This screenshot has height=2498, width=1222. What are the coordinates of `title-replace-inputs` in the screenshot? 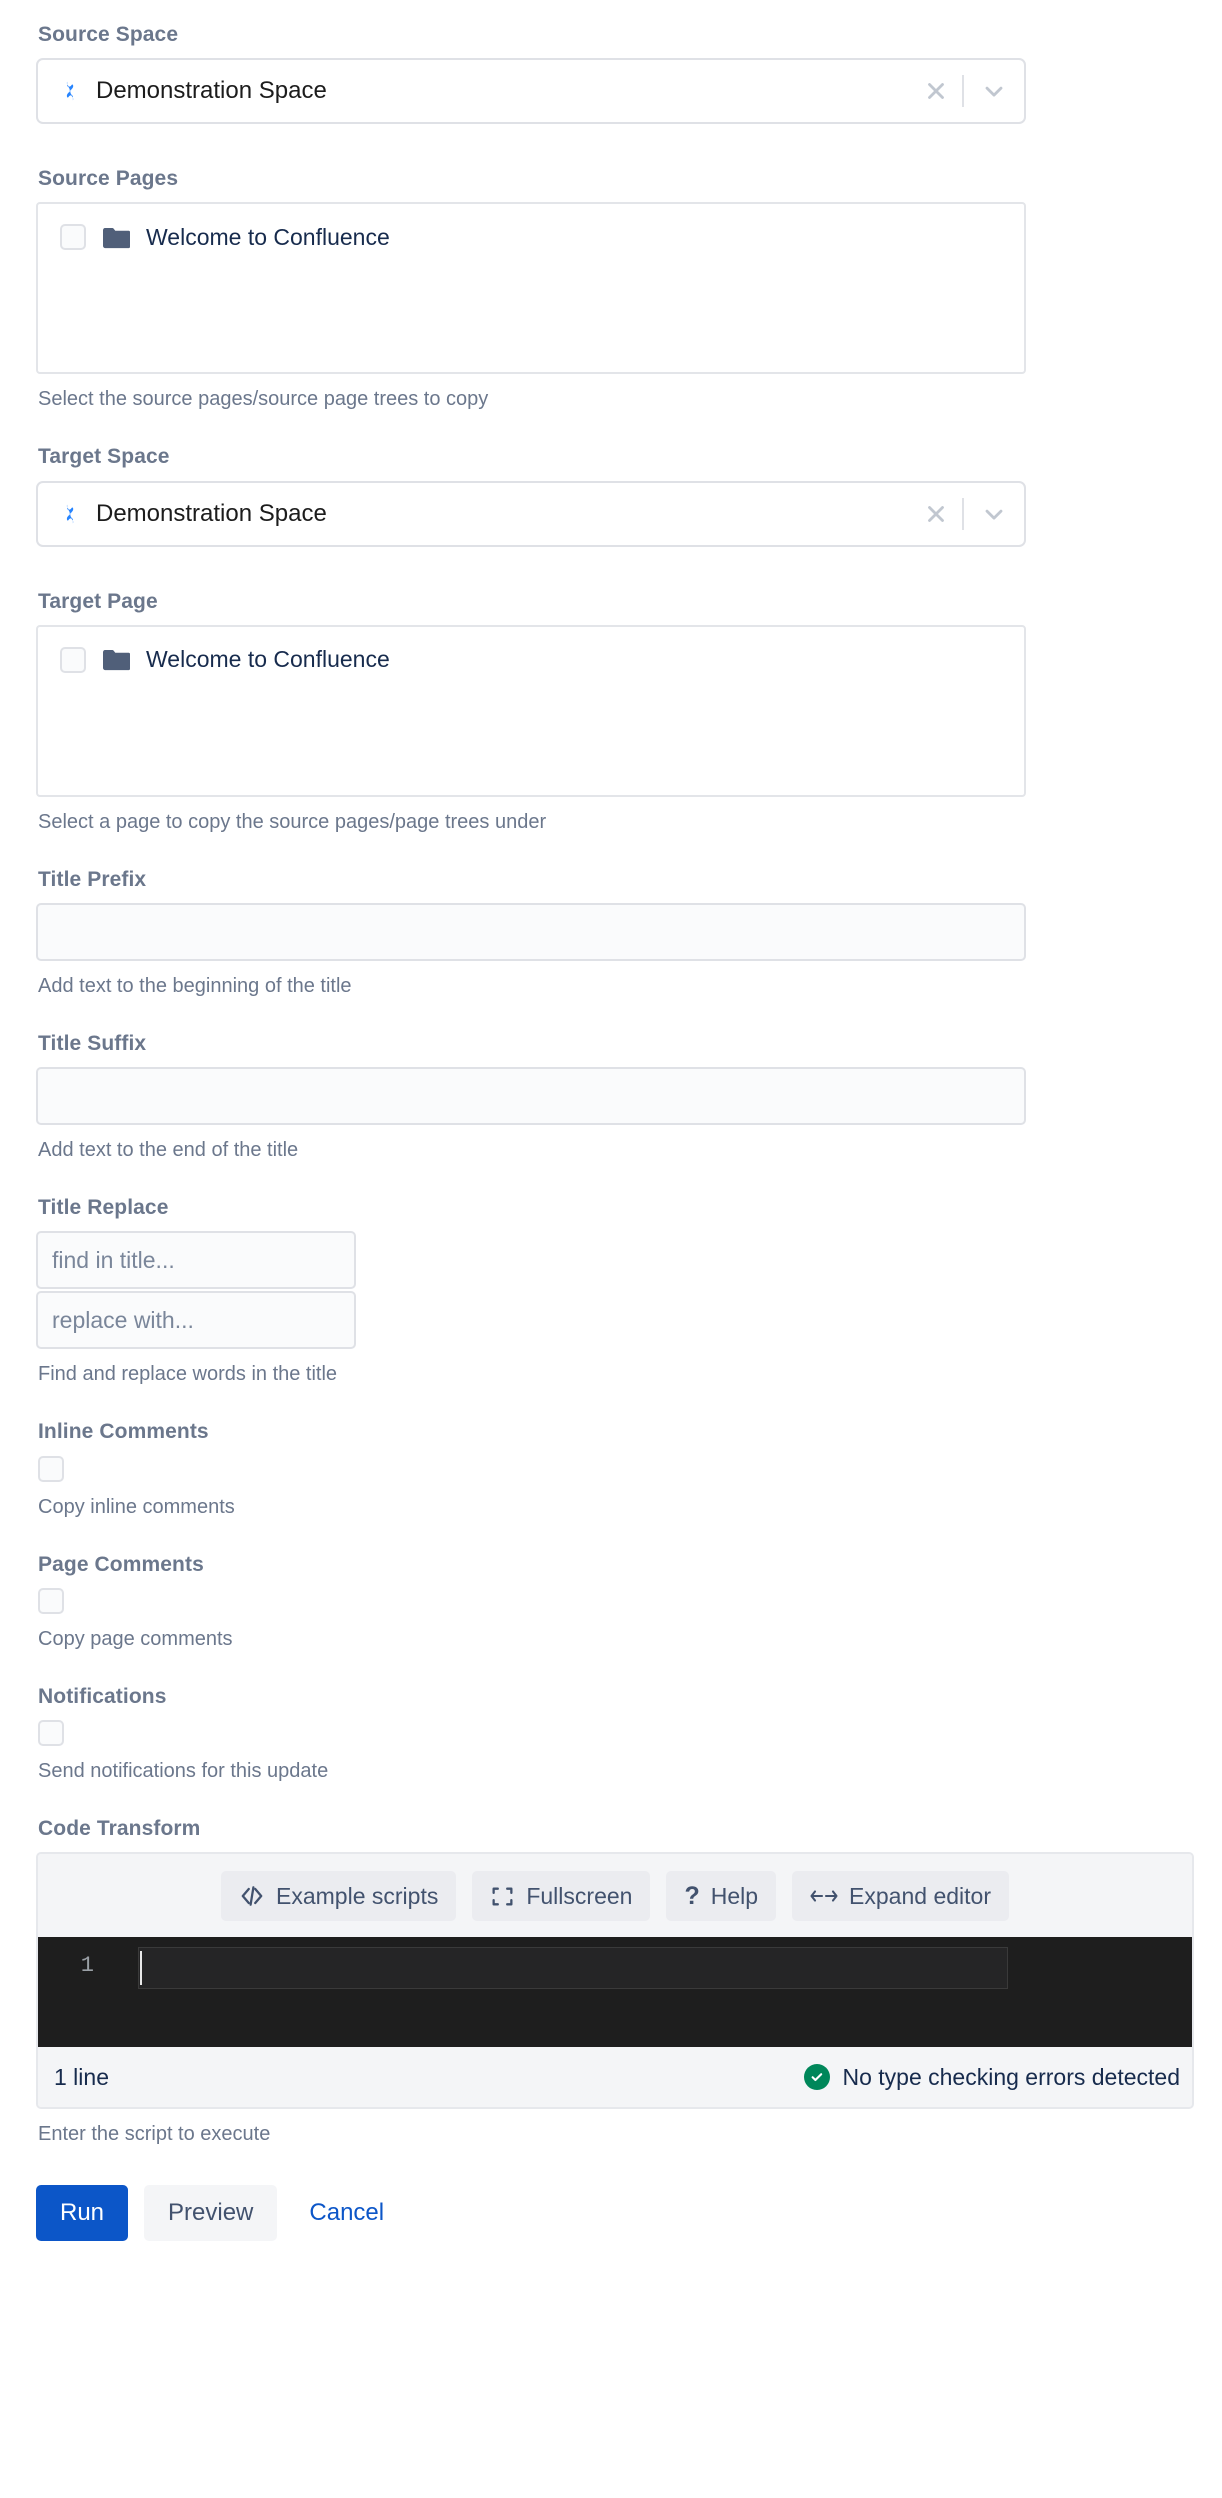 It's located at (611, 1290).